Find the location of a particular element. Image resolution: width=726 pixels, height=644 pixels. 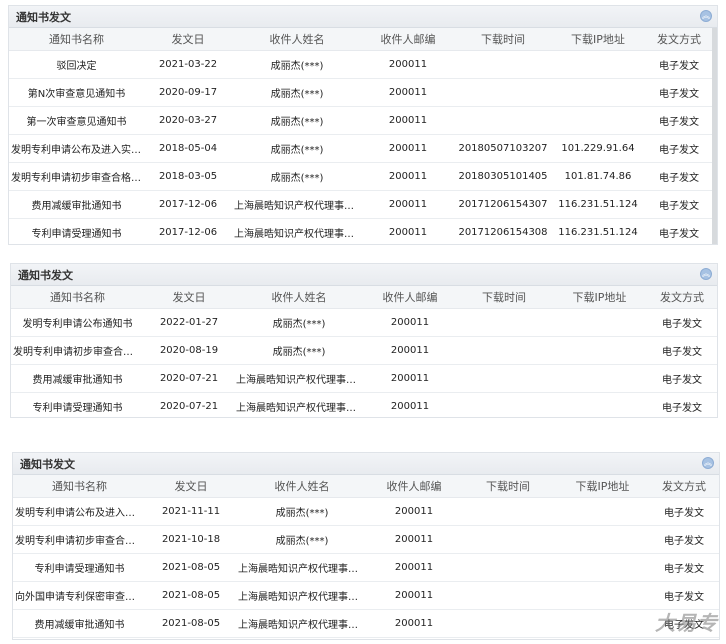

col-header-delivery-method: 发文方式 is located at coordinates (679, 39).